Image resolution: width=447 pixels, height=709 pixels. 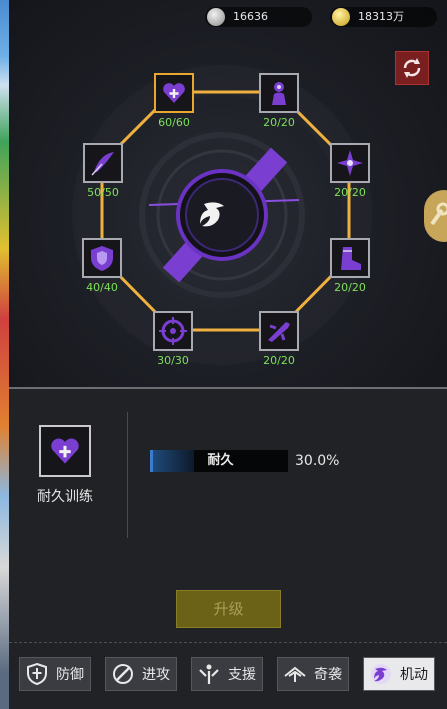 What do you see at coordinates (173, 360) in the screenshot?
I see `talent-node-level: 30/30` at bounding box center [173, 360].